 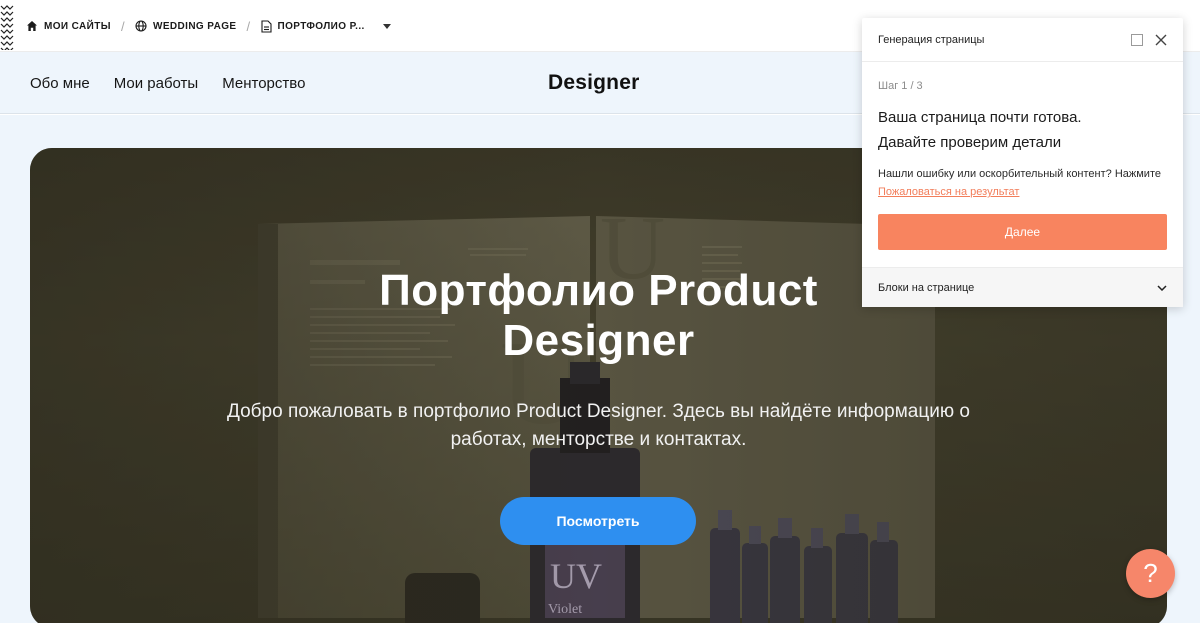 I want to click on site-logo-title: Designer, so click(x=593, y=83).